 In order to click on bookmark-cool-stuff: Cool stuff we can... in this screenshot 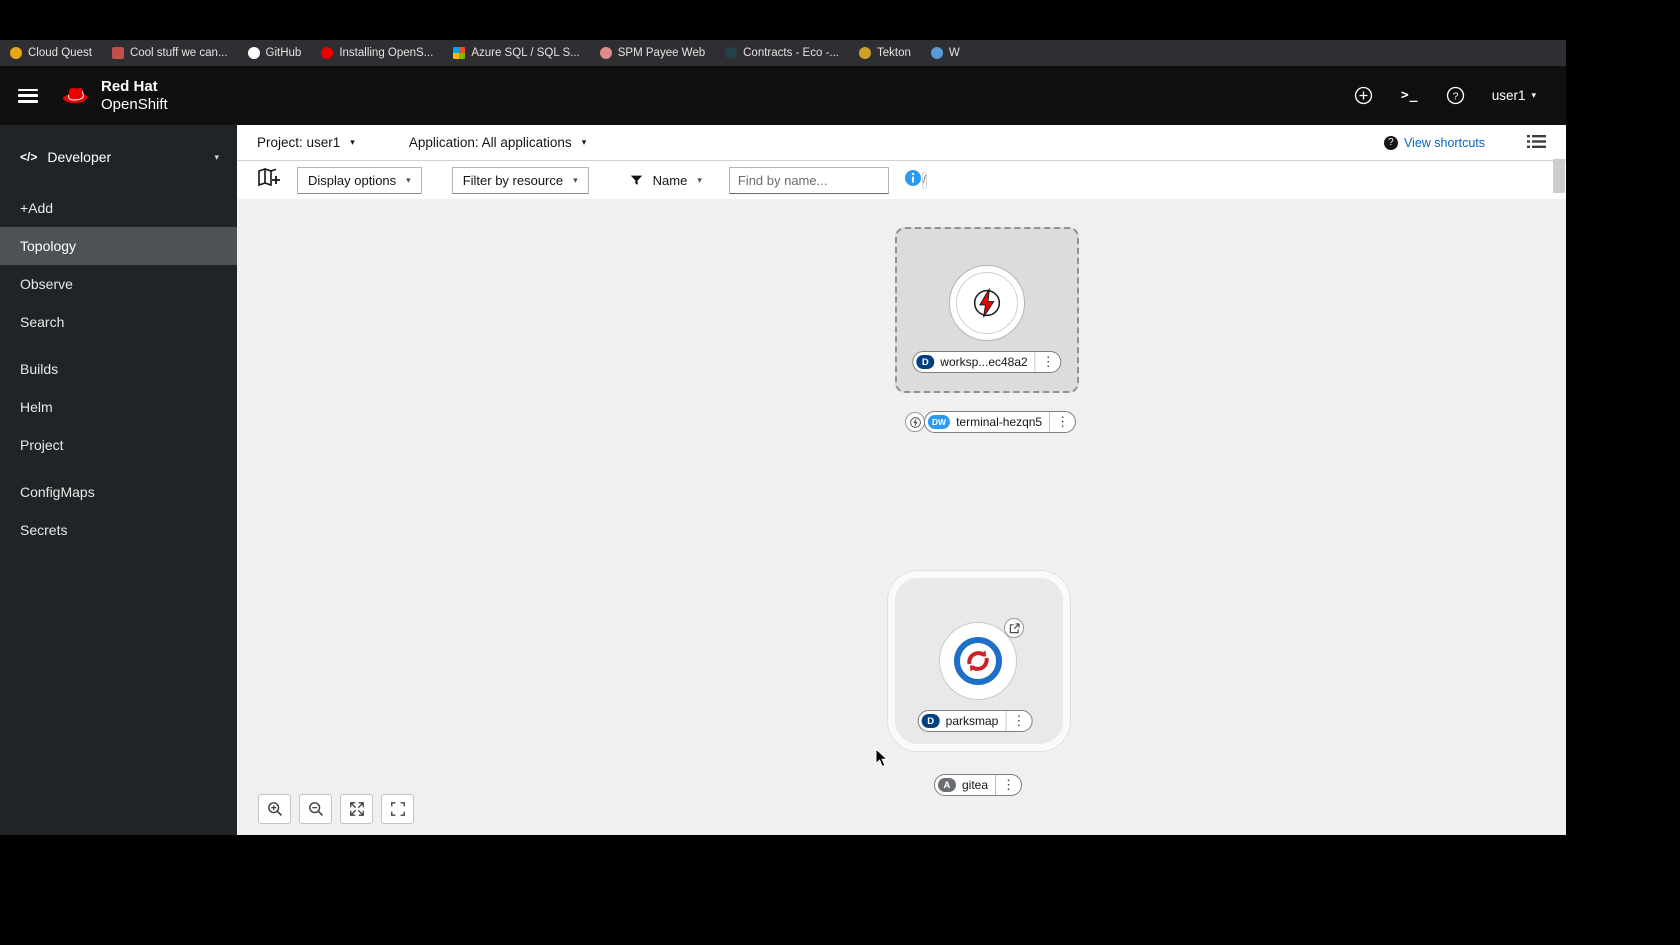, I will do `click(169, 53)`.